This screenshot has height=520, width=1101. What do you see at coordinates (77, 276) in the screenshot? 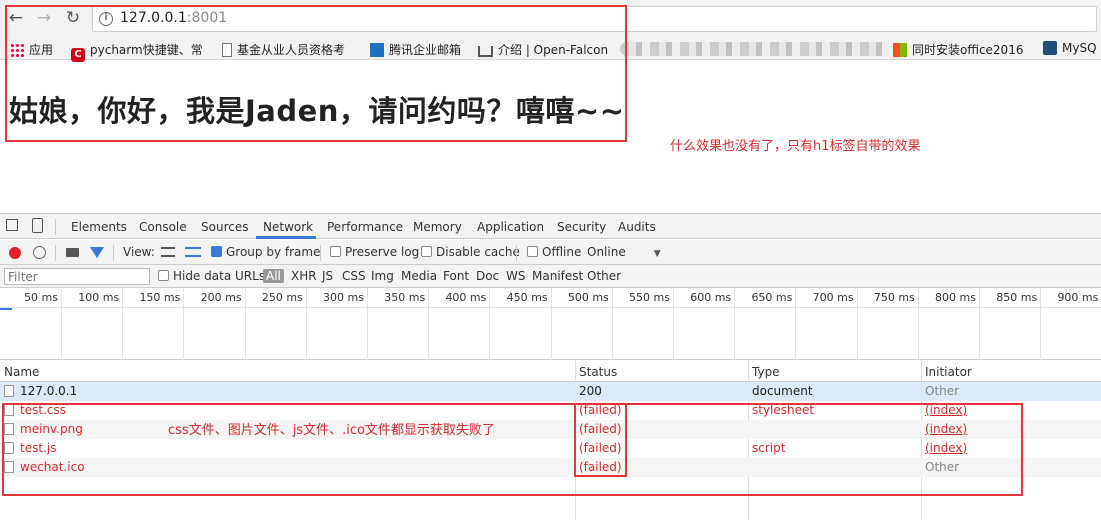
I see `filter-input` at bounding box center [77, 276].